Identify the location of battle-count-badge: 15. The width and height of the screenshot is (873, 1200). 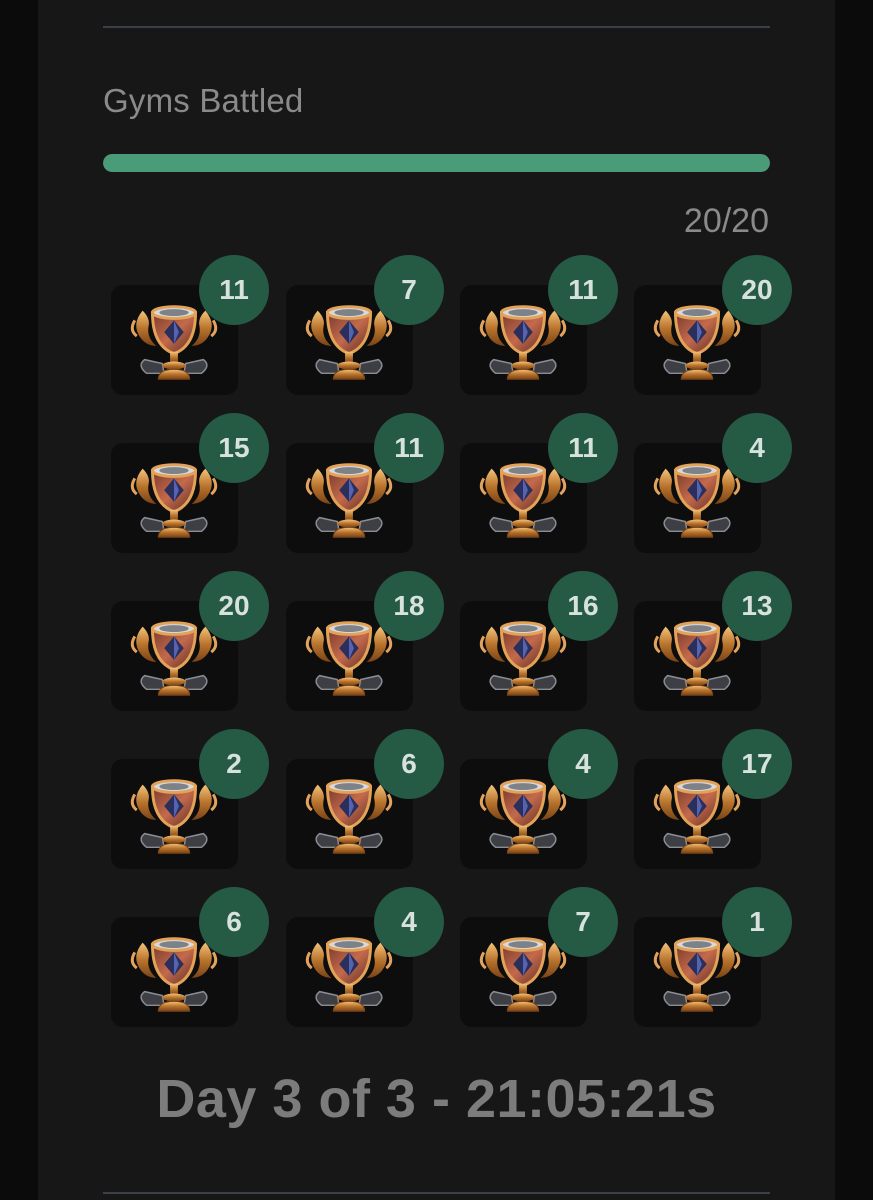
(234, 448).